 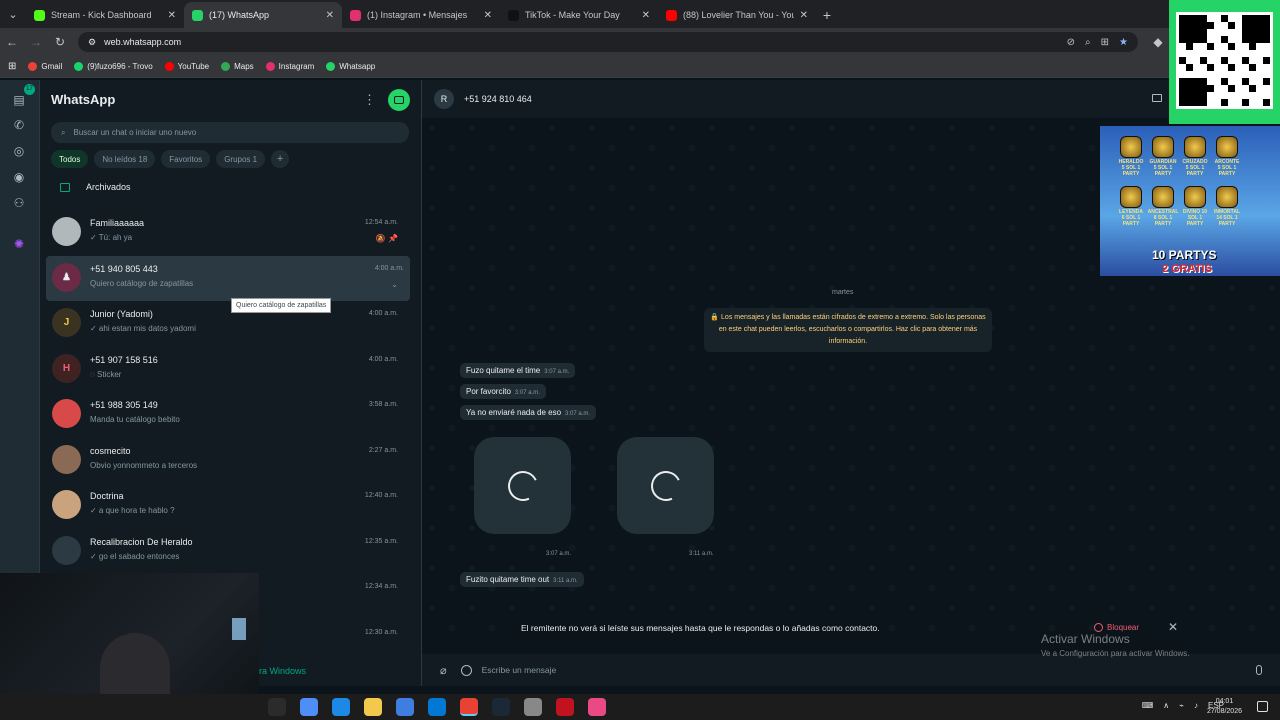 I want to click on browser-tab: Stream - Kick Dashboard ✕, so click(x=105, y=15).